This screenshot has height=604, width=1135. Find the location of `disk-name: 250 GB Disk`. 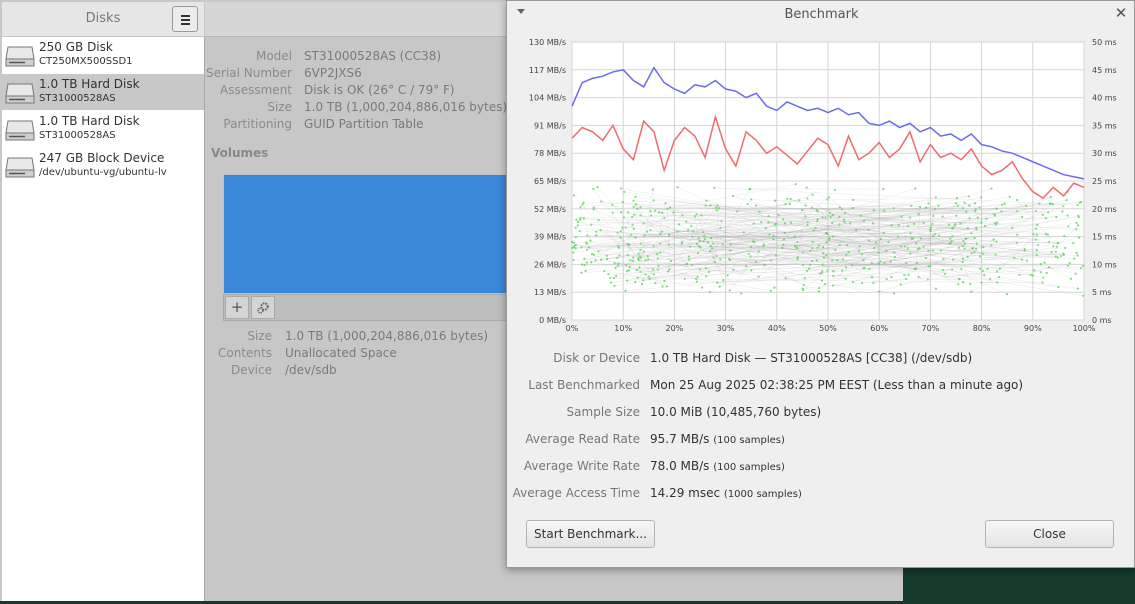

disk-name: 250 GB Disk is located at coordinates (76, 47).